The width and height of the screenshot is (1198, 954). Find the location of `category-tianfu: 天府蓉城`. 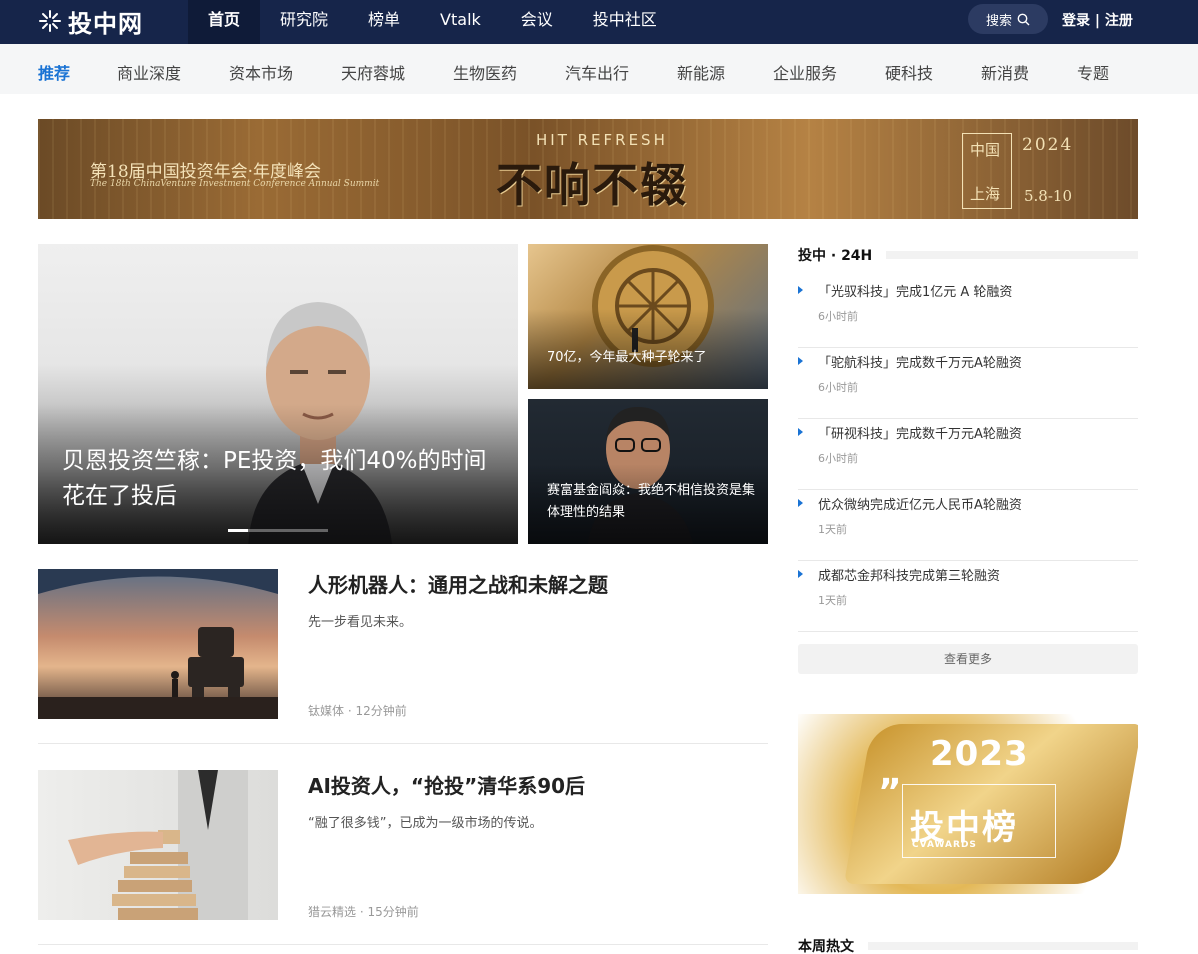

category-tianfu: 天府蓉城 is located at coordinates (373, 72).